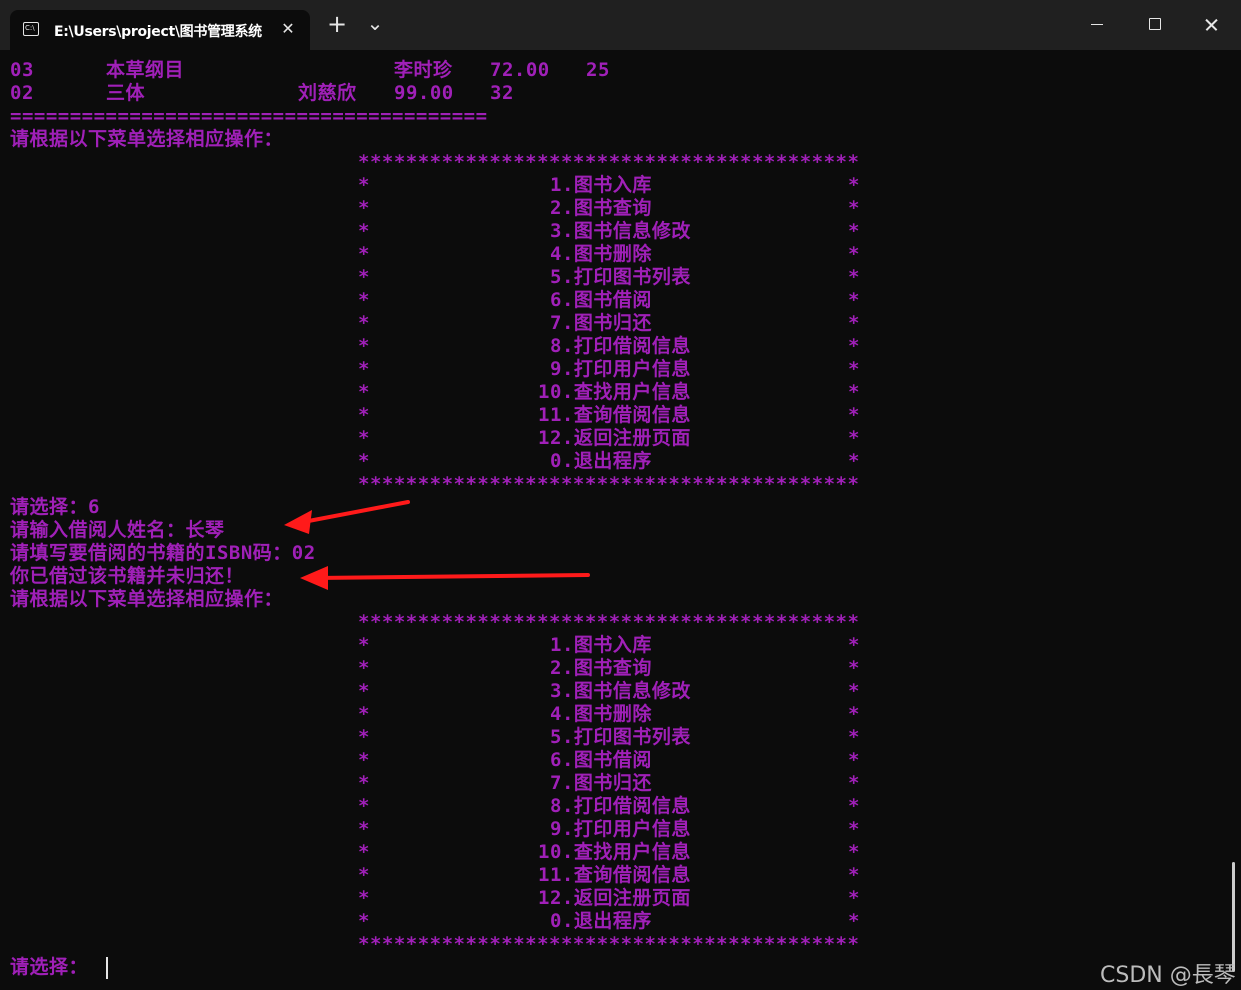 Image resolution: width=1241 pixels, height=990 pixels. What do you see at coordinates (353, 512) in the screenshot?
I see `annotation-arrow-name` at bounding box center [353, 512].